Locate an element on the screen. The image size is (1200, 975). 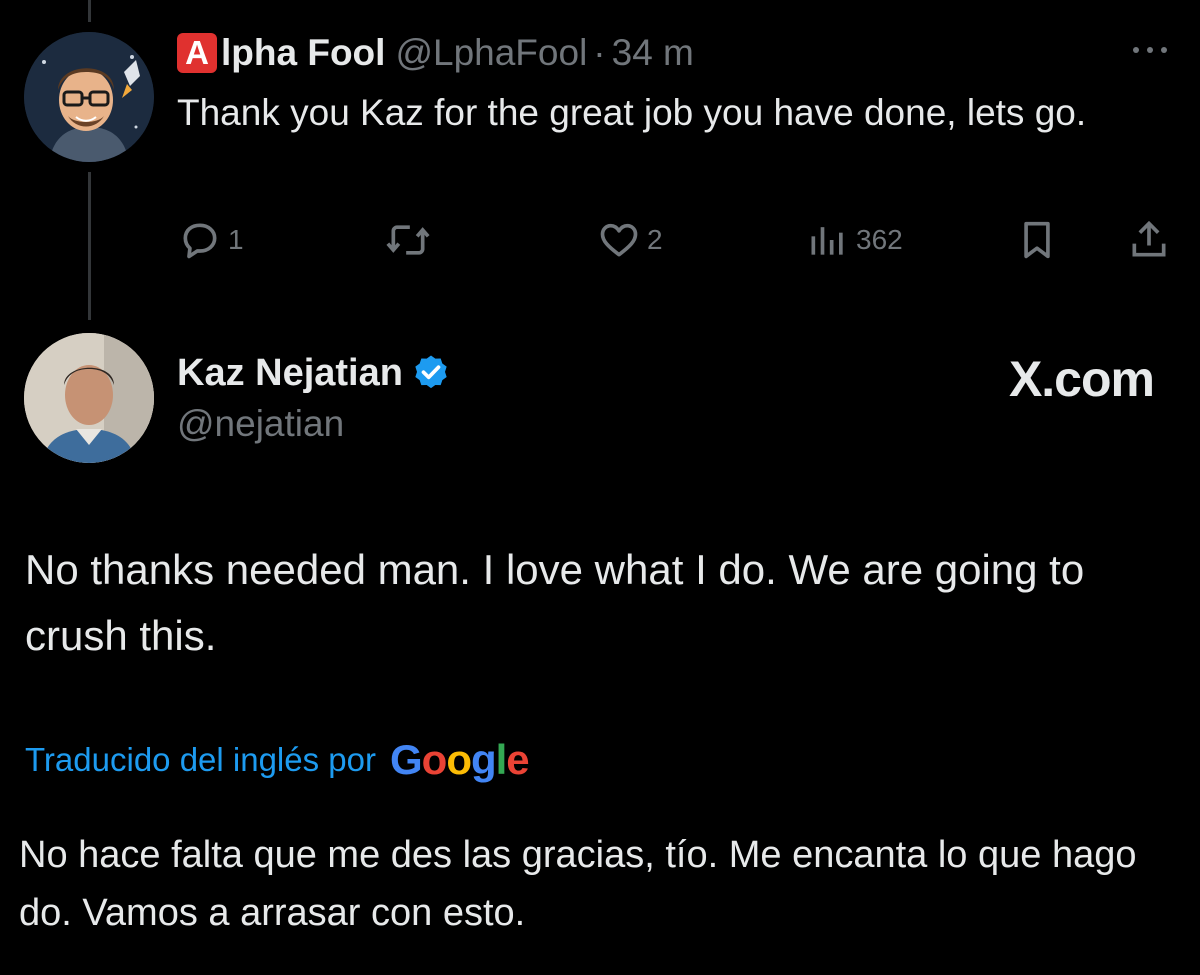
more-options-icon is located at coordinates (1150, 50).